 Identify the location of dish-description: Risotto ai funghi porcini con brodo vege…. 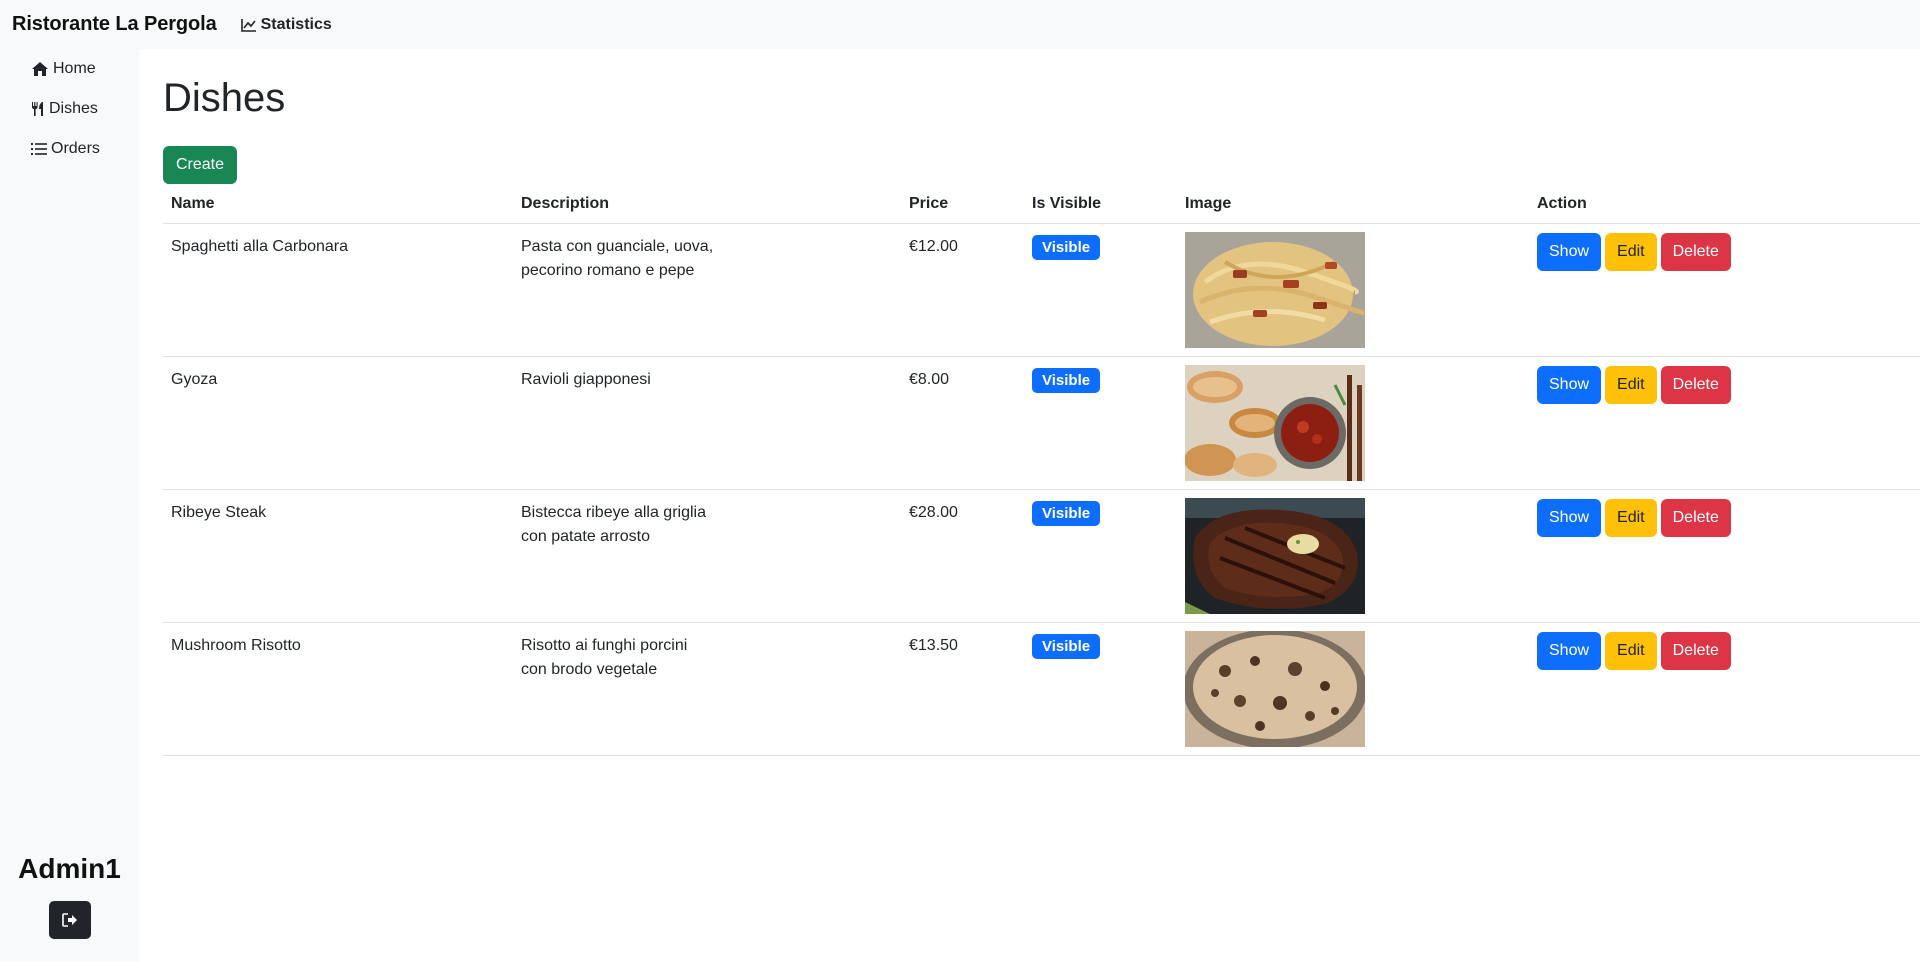
(631, 658).